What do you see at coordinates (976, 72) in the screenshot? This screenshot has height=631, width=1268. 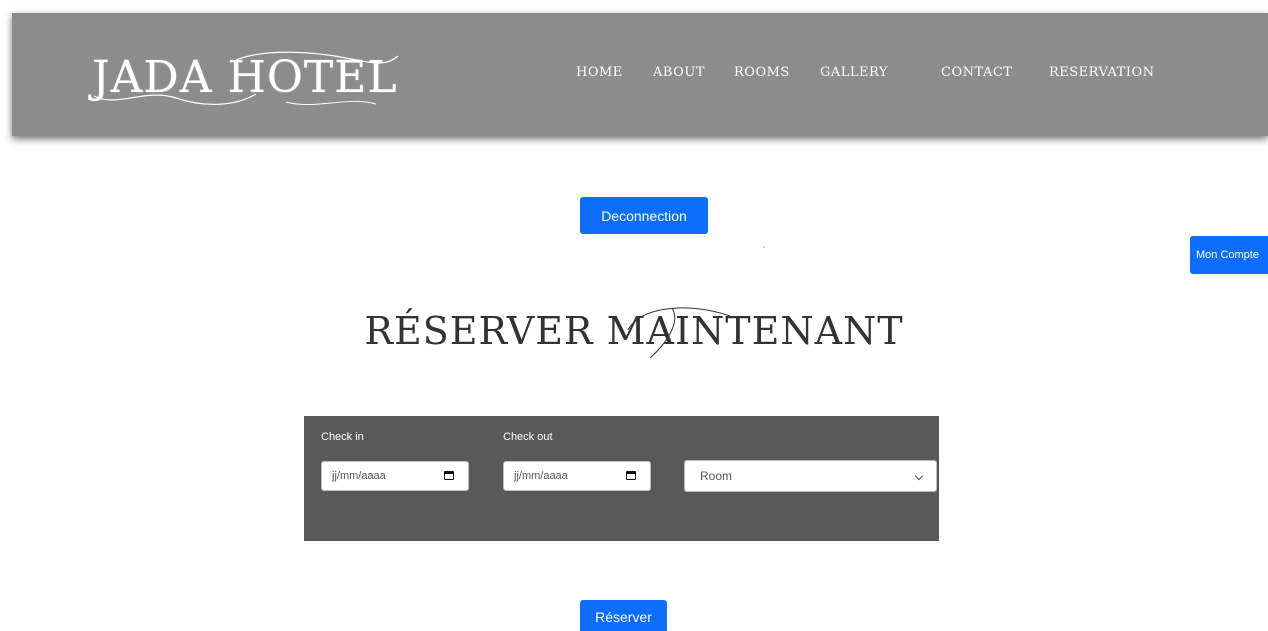 I see `nav-contact: CONTACT` at bounding box center [976, 72].